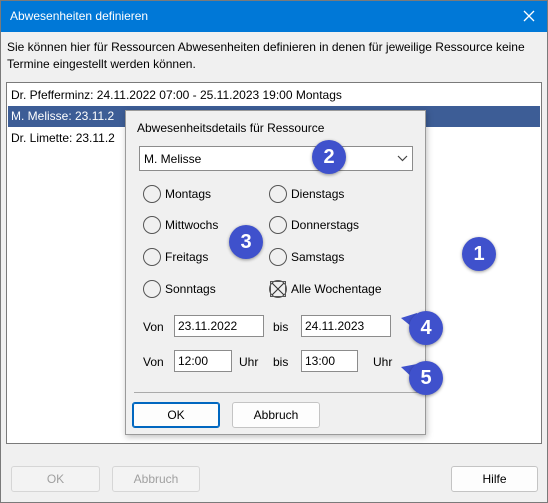  Describe the element at coordinates (203, 361) in the screenshot. I see `time-from-input: 12:00` at that location.